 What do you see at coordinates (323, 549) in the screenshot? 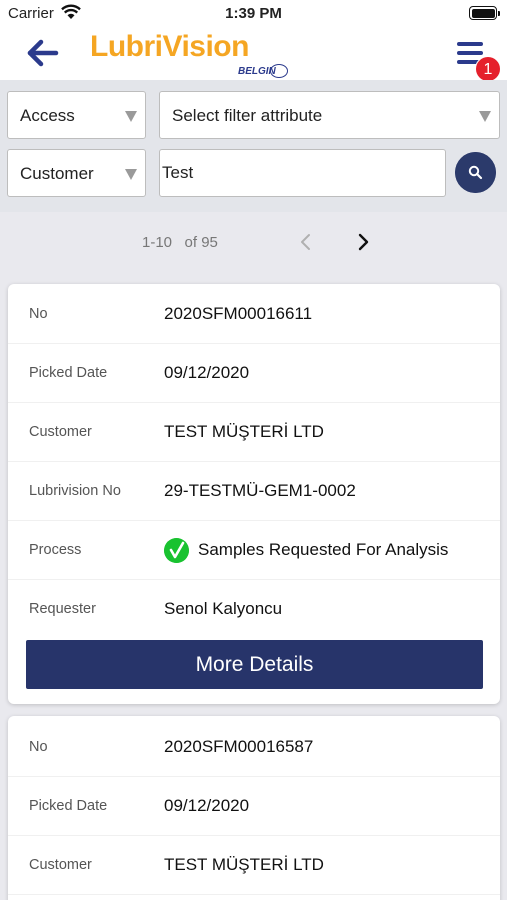
I see `field-value: Samples Requested For Analysis` at bounding box center [323, 549].